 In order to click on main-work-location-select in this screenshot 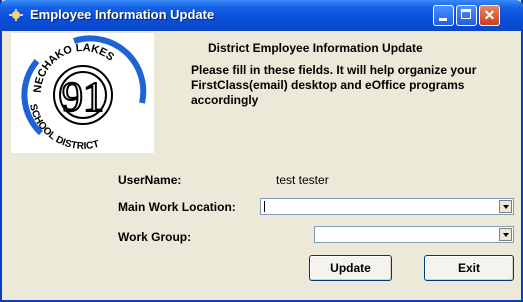, I will do `click(387, 206)`.